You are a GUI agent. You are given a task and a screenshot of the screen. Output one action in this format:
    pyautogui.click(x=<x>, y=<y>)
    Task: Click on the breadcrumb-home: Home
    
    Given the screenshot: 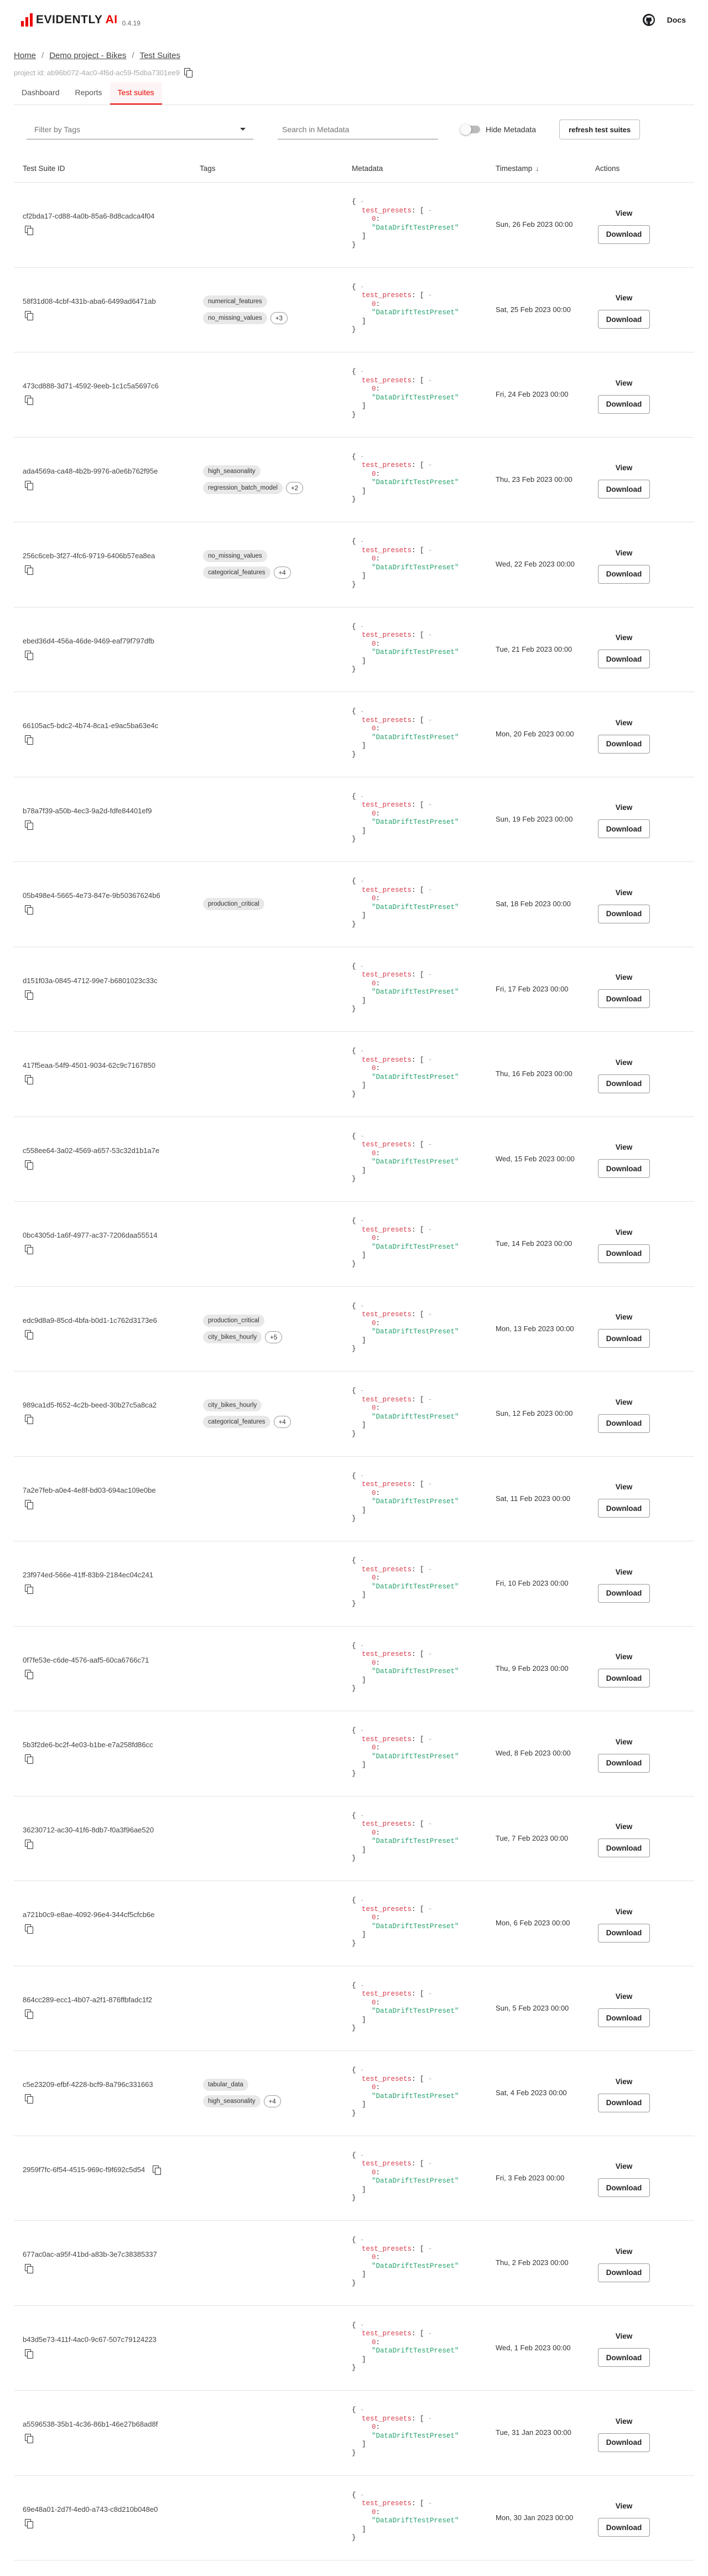 What is the action you would take?
    pyautogui.click(x=25, y=55)
    